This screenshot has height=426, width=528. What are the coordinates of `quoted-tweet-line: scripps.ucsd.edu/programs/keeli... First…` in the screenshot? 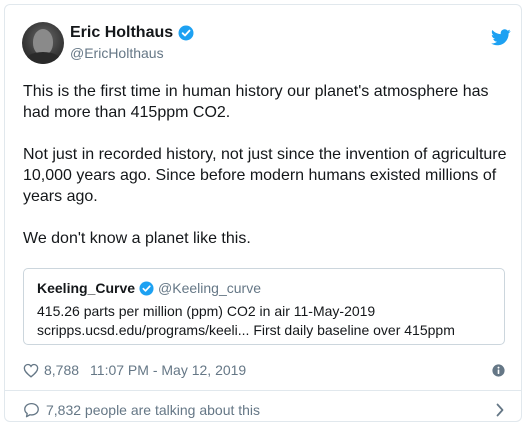 It's located at (246, 330).